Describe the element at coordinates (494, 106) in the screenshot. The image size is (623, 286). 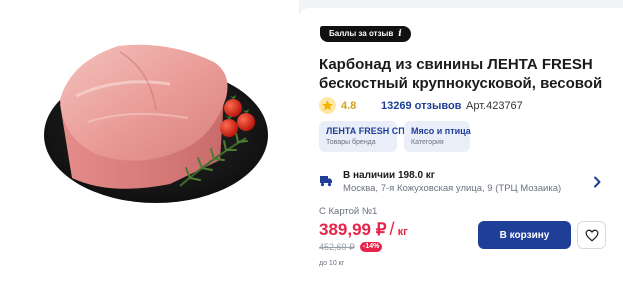
I see `article-number: Арт.423767` at that location.